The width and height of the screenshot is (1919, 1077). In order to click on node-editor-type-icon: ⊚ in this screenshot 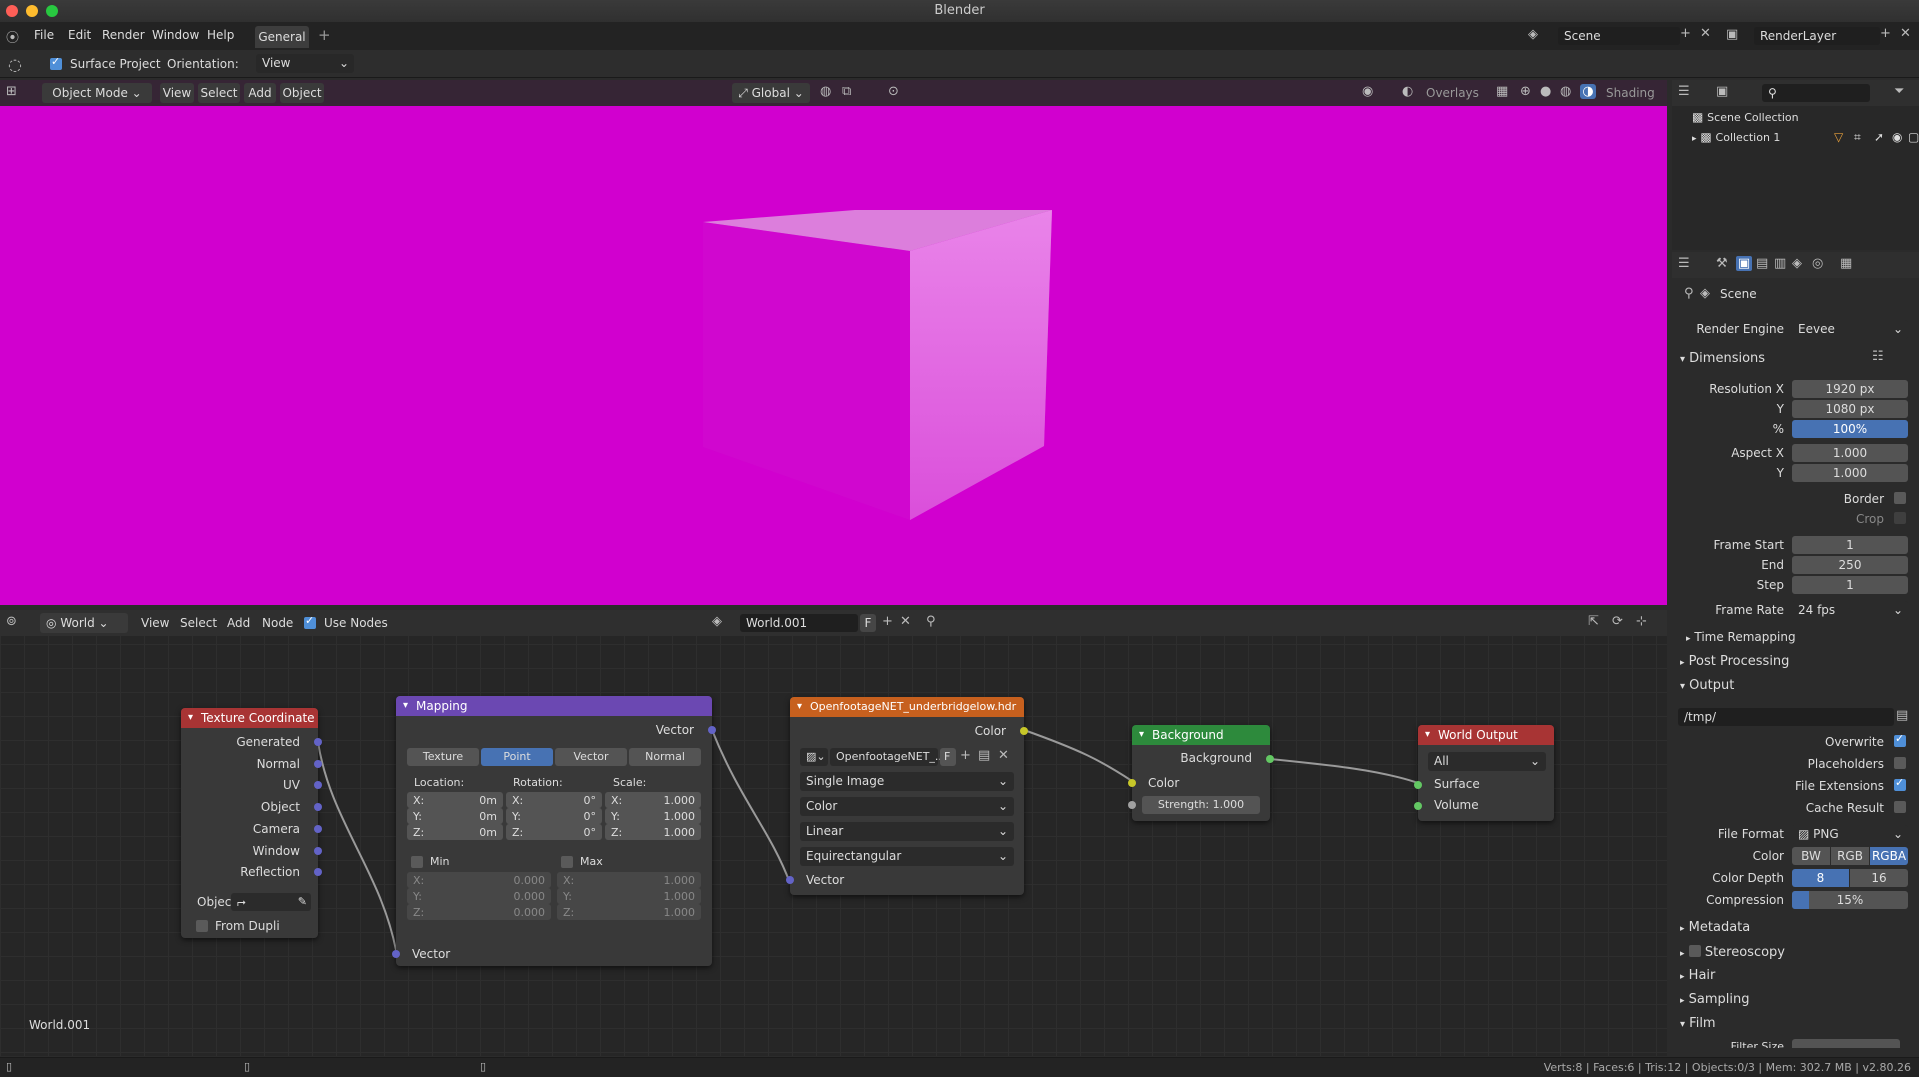, I will do `click(11, 621)`.